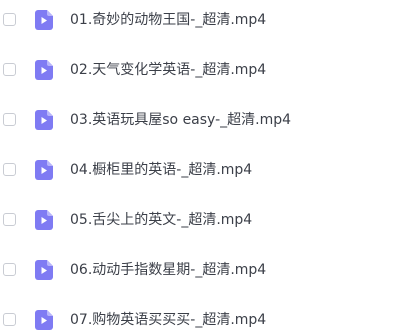 The width and height of the screenshot is (405, 336). I want to click on file-row: 07.购物英语买买买-_超清.mp4, so click(202, 320).